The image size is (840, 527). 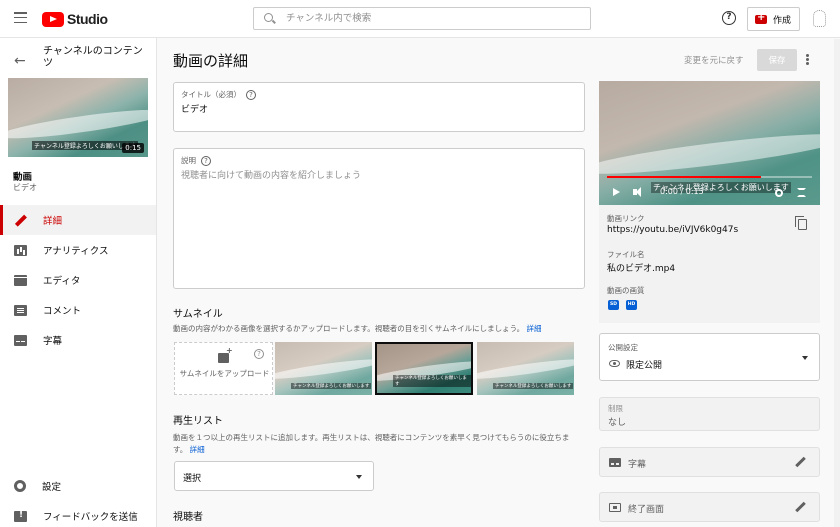 What do you see at coordinates (87, 19) in the screenshot?
I see `logo-text: Studio` at bounding box center [87, 19].